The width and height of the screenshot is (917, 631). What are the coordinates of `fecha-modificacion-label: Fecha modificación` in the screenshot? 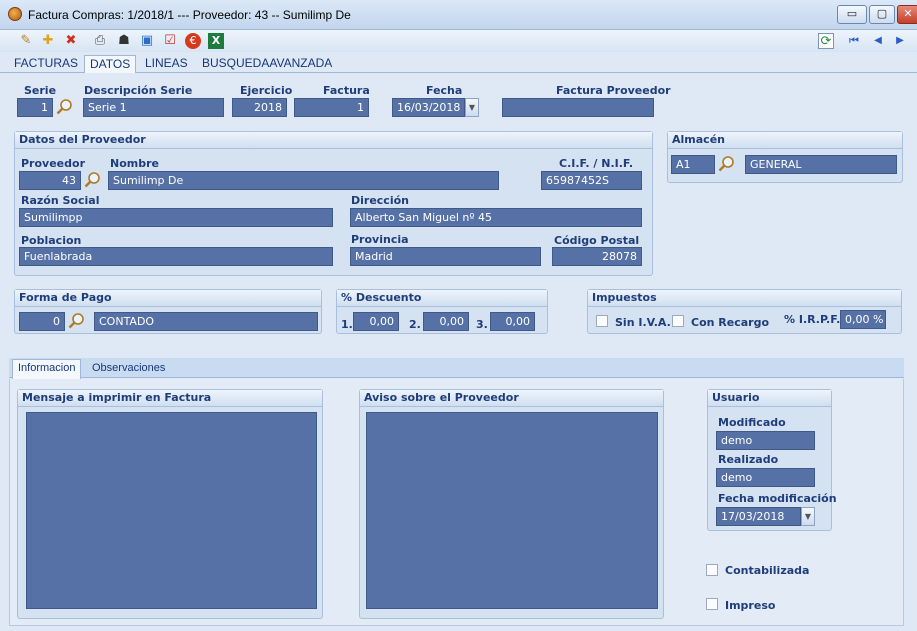 It's located at (777, 498).